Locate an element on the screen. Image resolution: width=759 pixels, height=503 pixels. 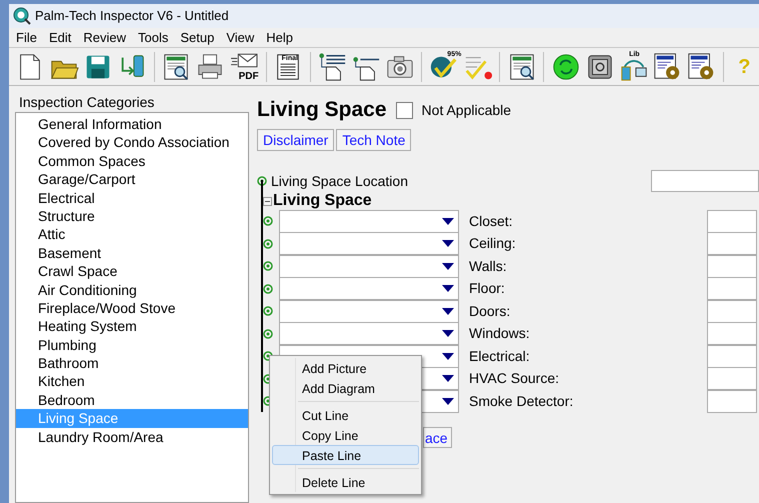
row-label: Floor: is located at coordinates (487, 288).